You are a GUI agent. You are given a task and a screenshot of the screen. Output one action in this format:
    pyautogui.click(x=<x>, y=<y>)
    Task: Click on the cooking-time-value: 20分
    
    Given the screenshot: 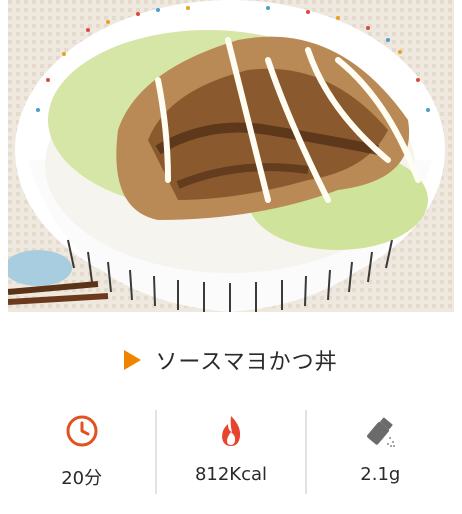 What is the action you would take?
    pyautogui.click(x=82, y=478)
    